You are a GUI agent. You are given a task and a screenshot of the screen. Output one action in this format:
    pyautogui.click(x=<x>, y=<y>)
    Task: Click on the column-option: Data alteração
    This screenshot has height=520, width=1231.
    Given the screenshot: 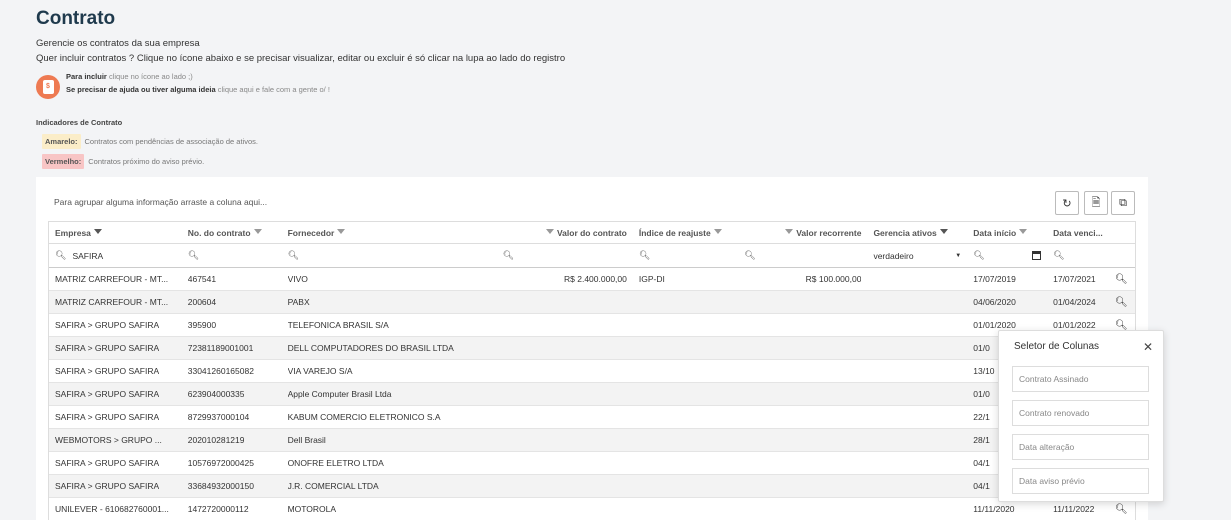 What is the action you would take?
    pyautogui.click(x=1080, y=447)
    